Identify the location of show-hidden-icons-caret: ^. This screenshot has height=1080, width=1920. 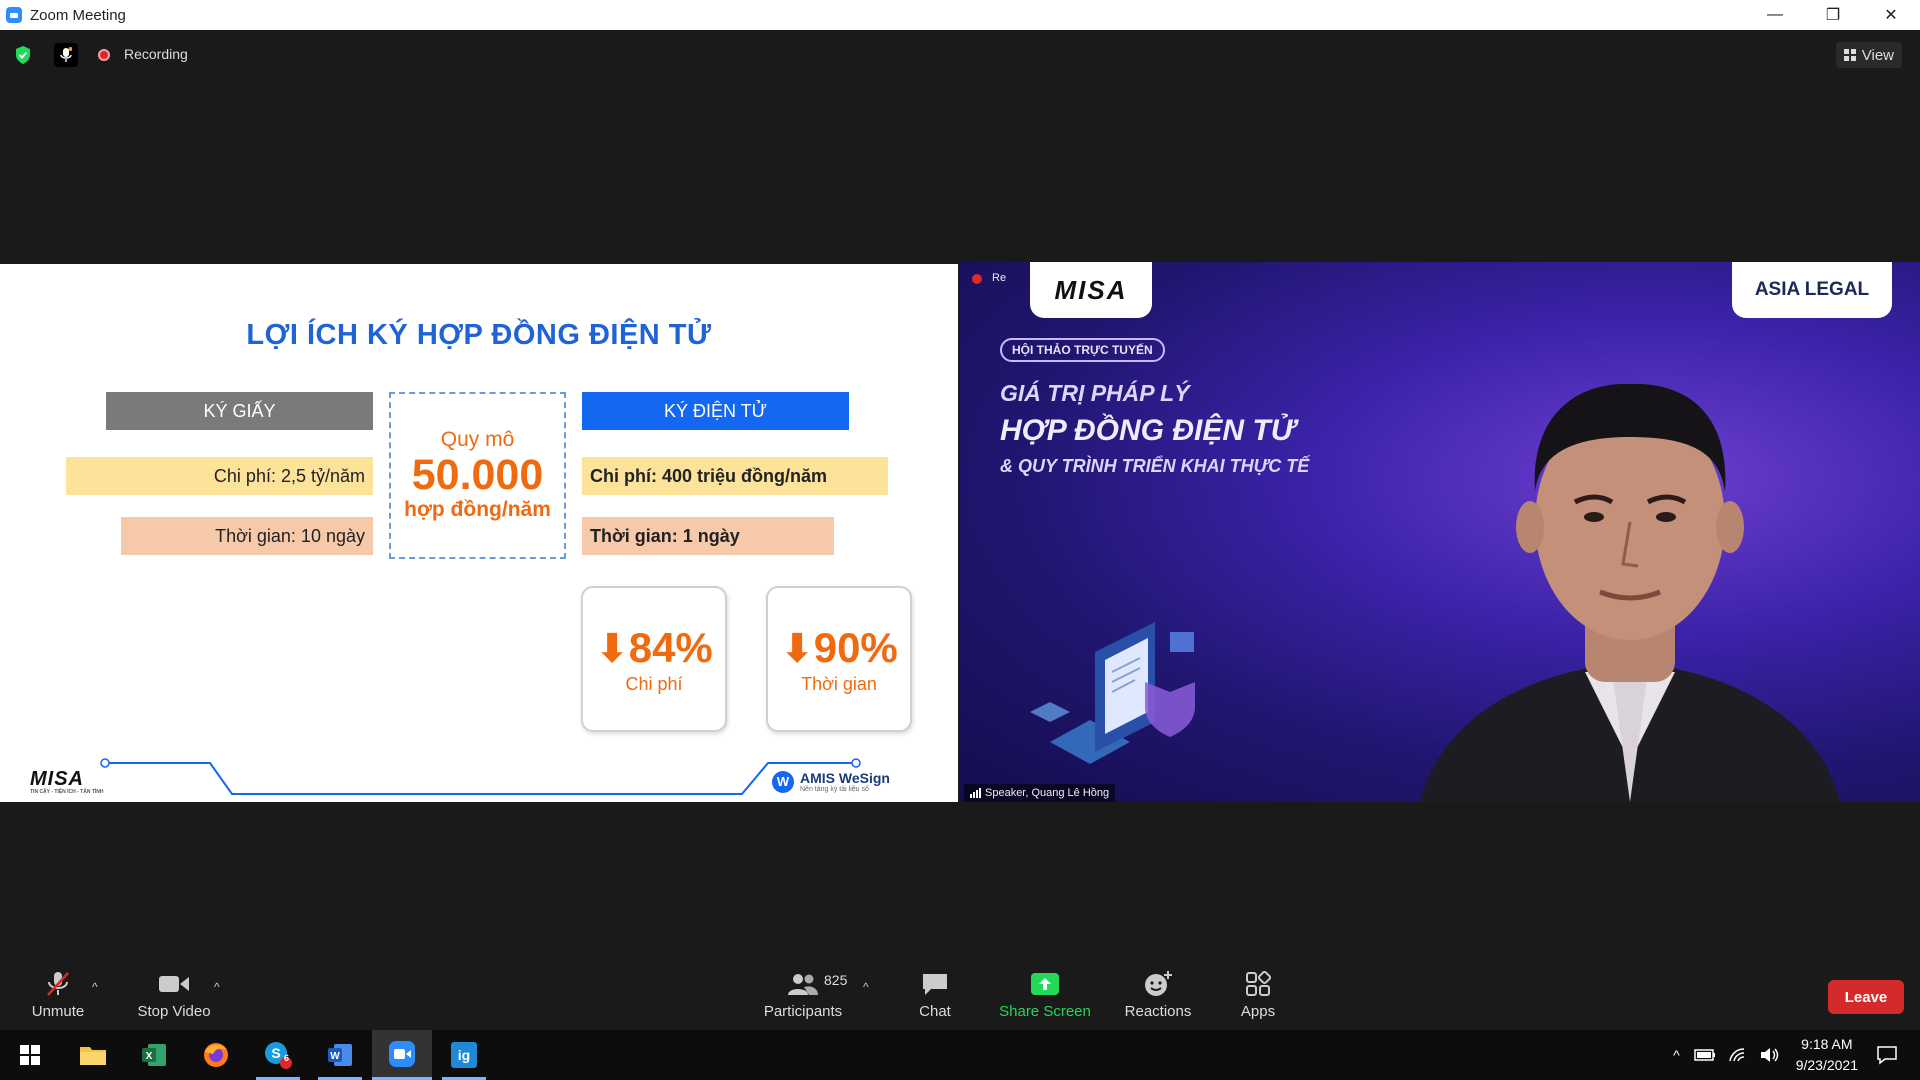
(1676, 1055).